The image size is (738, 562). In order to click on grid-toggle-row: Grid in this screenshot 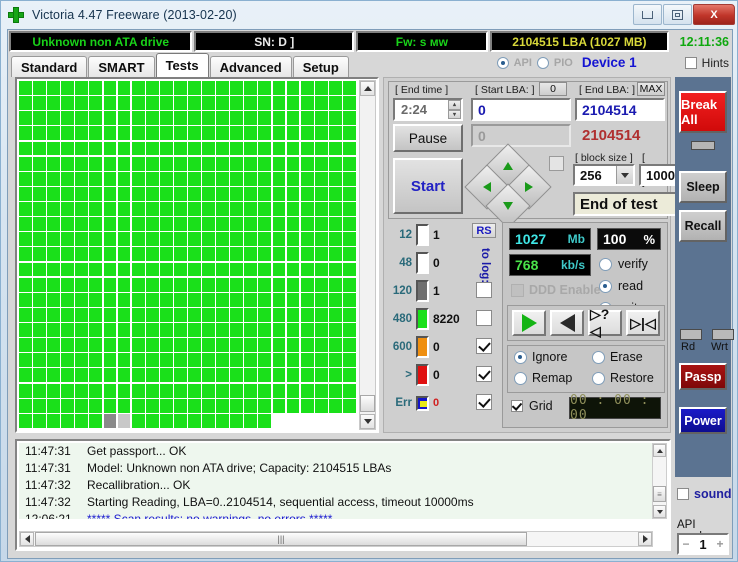, I will do `click(532, 406)`.